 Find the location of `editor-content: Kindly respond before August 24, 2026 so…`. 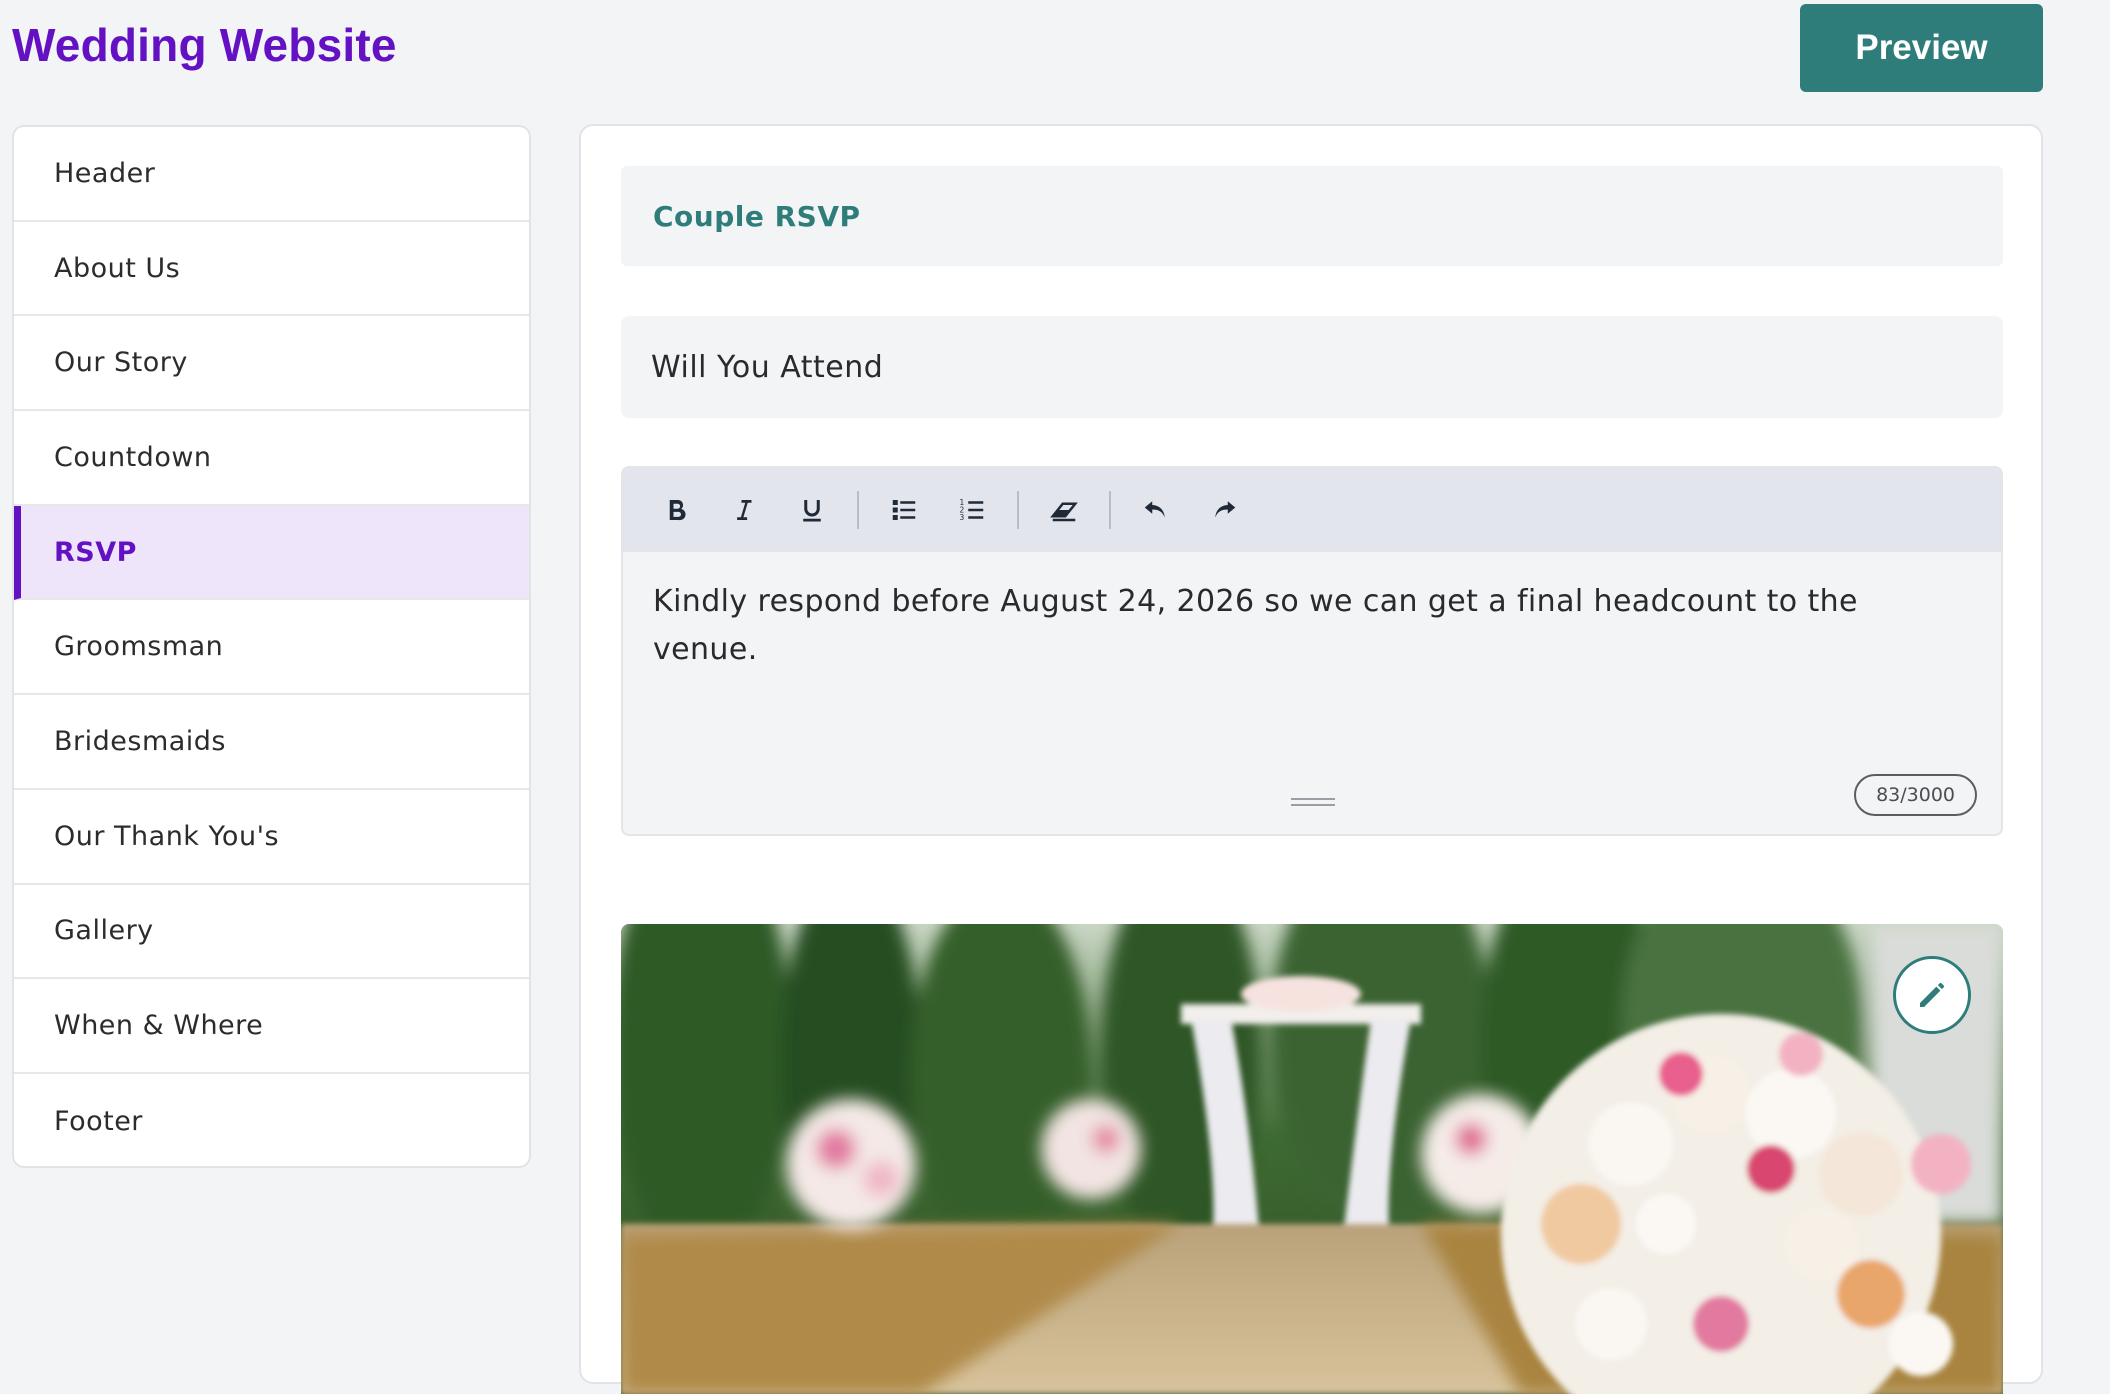

editor-content: Kindly respond before August 24, 2026 so… is located at coordinates (1273, 613).